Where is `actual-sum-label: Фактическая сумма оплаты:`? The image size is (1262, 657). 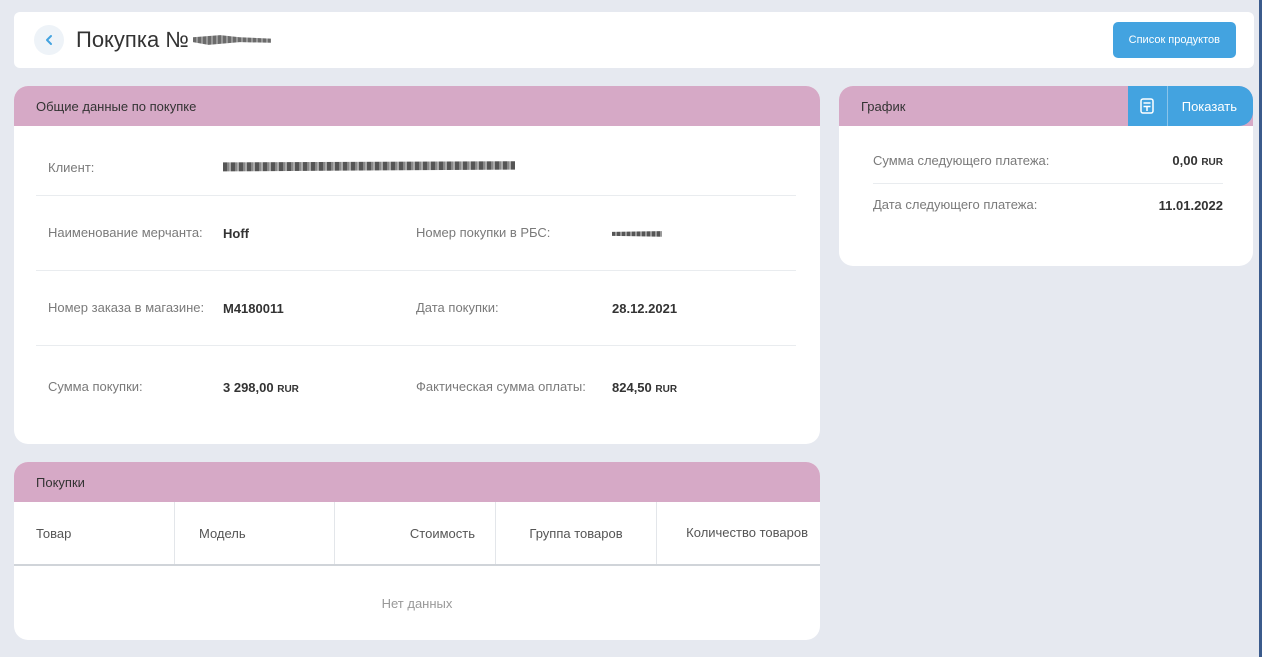 actual-sum-label: Фактическая сумма оплаты: is located at coordinates (501, 386).